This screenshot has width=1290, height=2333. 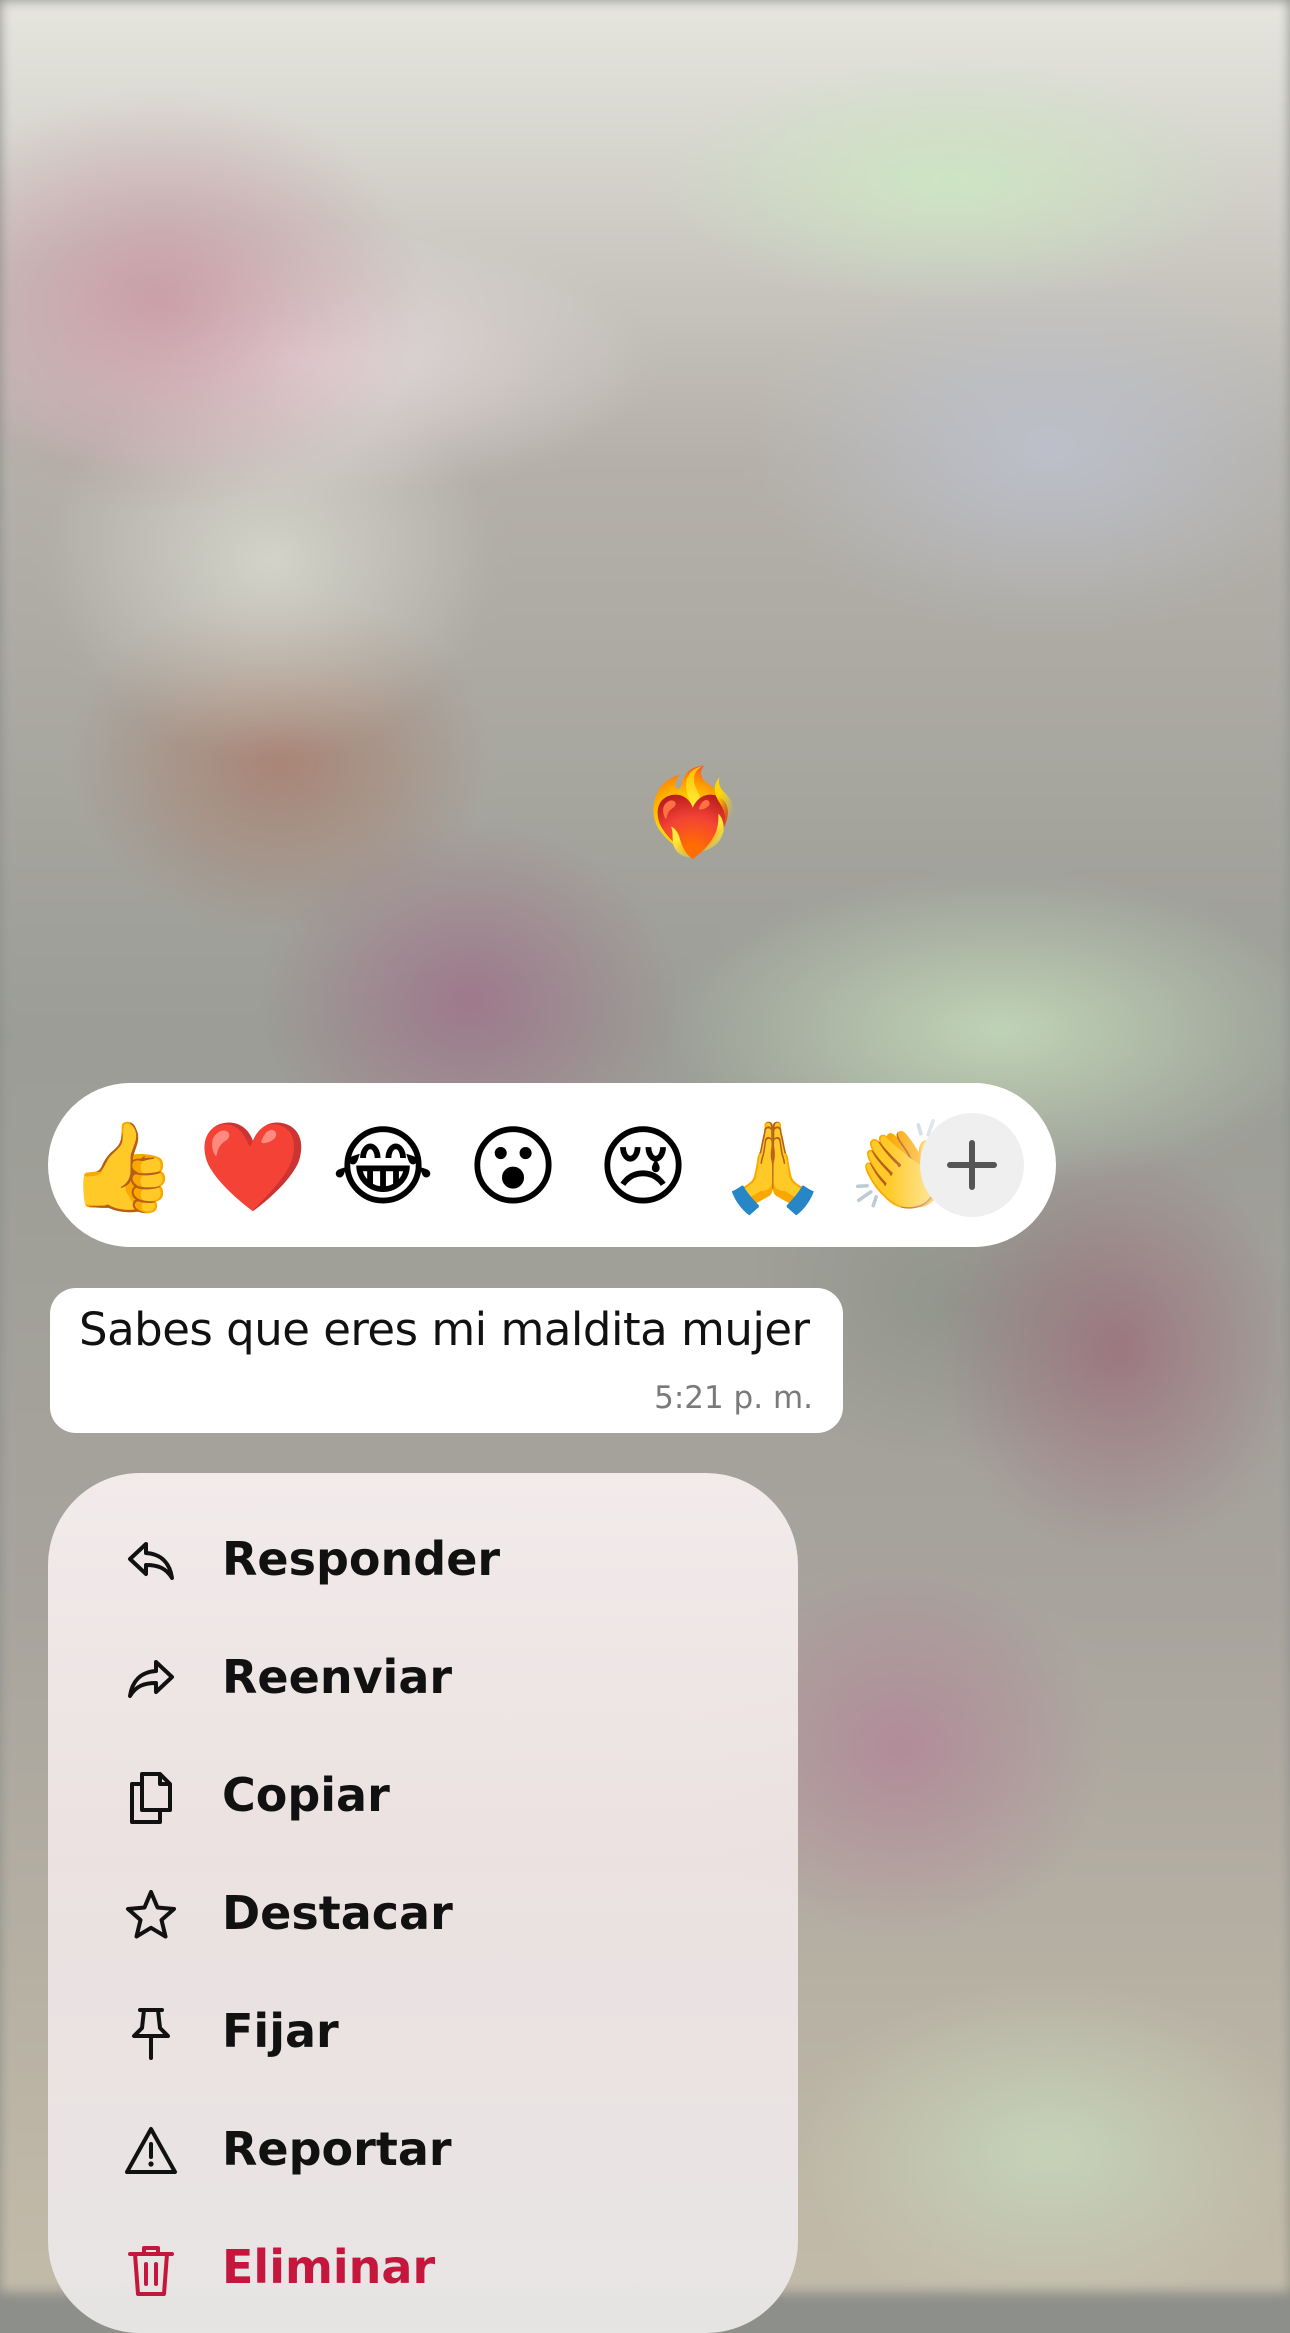 What do you see at coordinates (151, 2150) in the screenshot?
I see `warning-icon` at bounding box center [151, 2150].